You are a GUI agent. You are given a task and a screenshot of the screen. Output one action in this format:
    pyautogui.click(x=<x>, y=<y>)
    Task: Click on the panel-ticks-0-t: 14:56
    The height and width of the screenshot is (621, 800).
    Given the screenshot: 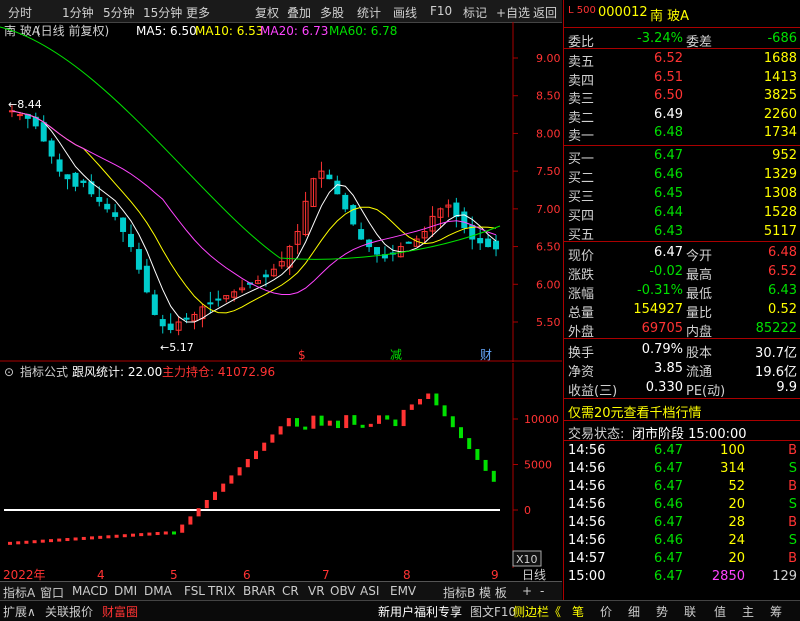 What is the action you would take?
    pyautogui.click(x=587, y=450)
    